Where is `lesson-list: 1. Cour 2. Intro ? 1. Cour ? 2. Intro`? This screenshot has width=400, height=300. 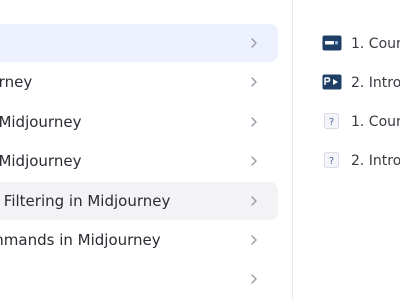
lesson-list: 1. Cour 2. Intro ? 1. Cour ? 2. Intro is located at coordinates (361, 104).